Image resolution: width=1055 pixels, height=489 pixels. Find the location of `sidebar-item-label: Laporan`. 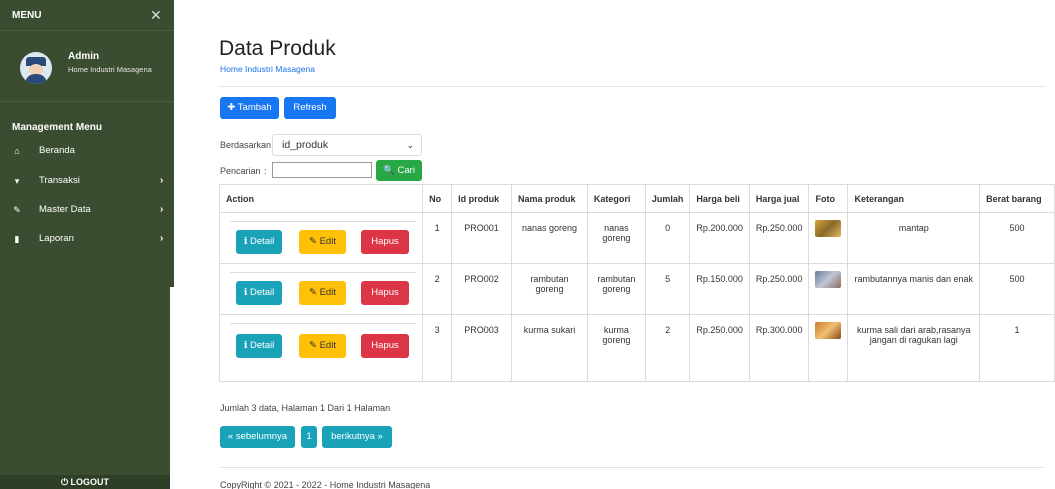

sidebar-item-label: Laporan is located at coordinates (56, 238).